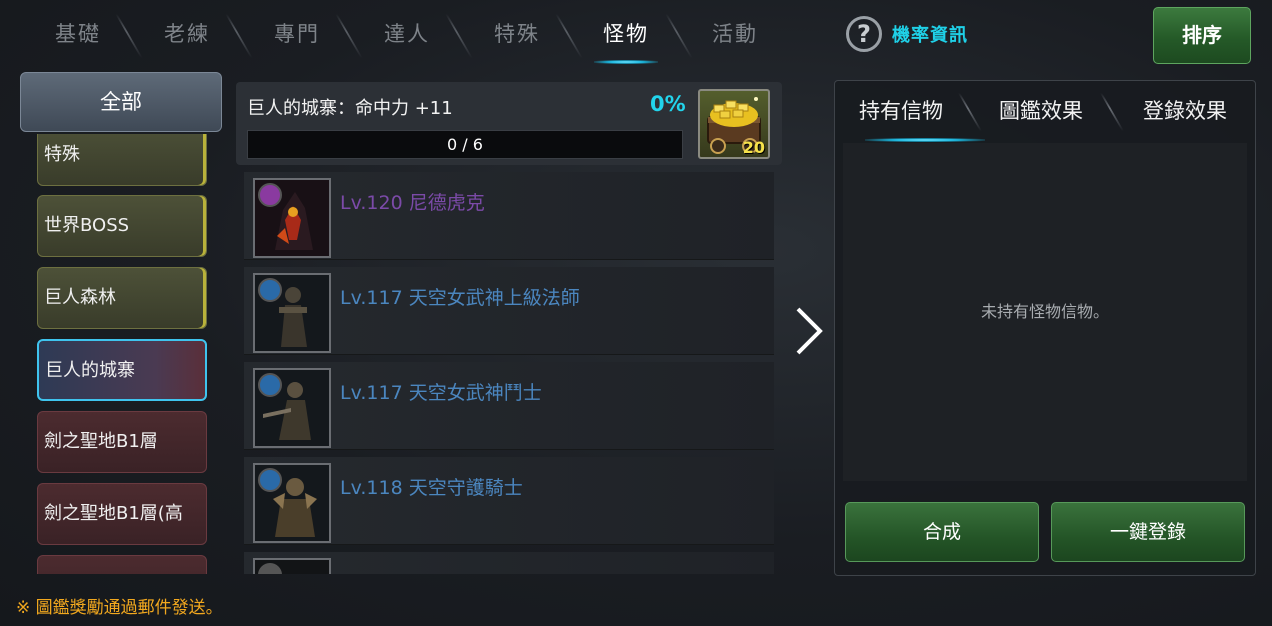 Image resolution: width=1272 pixels, height=626 pixels. I want to click on set-progress-bar: 0 / 6, so click(465, 144).